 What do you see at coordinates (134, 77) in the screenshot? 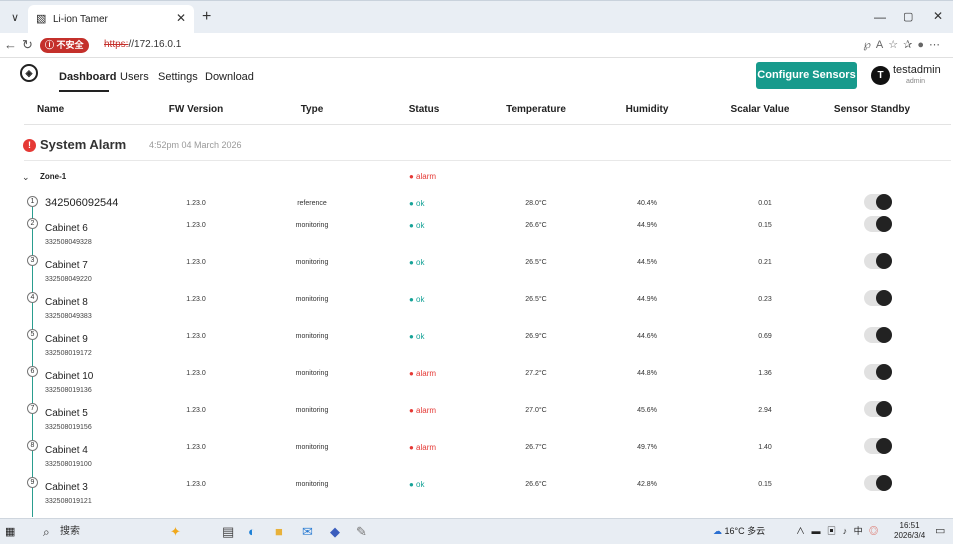
I see `nav-users: Users` at bounding box center [134, 77].